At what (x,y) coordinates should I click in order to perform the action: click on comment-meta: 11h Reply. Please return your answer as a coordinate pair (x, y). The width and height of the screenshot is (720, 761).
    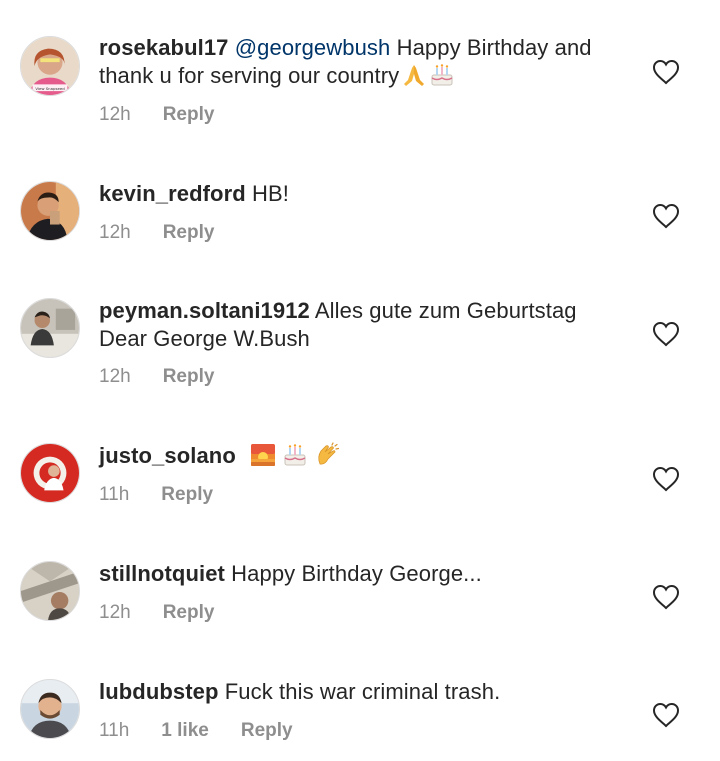
    Looking at the image, I should click on (156, 495).